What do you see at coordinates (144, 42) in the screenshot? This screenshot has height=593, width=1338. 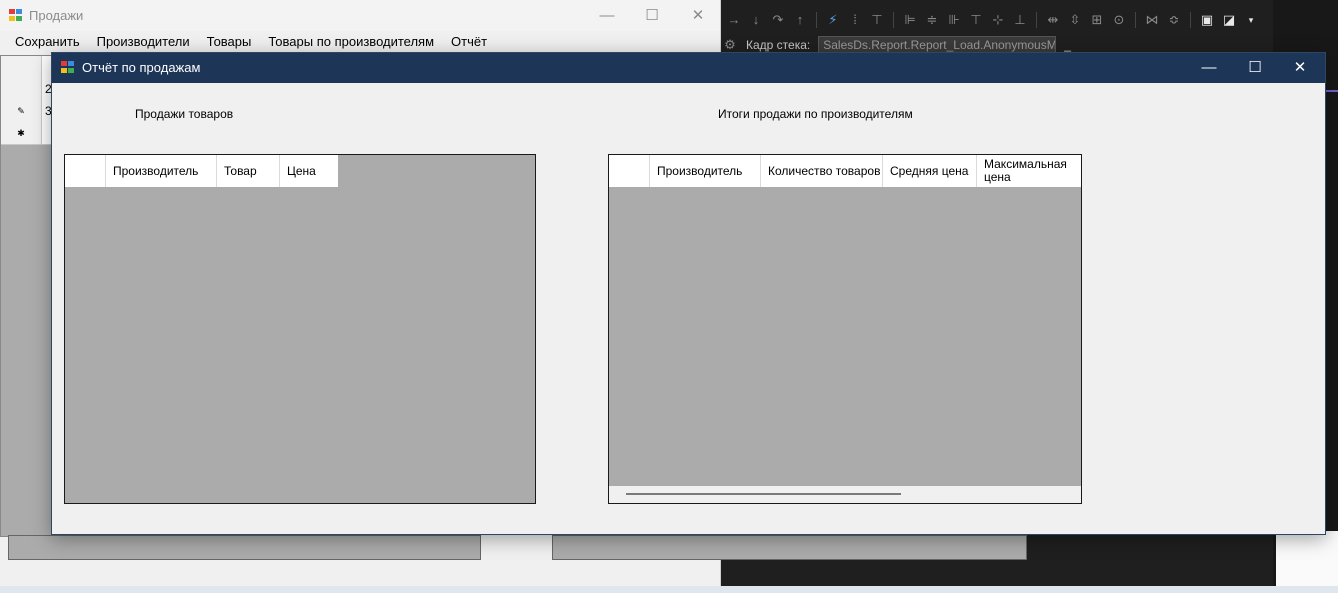 I see `menu-manufacturers: Производители` at bounding box center [144, 42].